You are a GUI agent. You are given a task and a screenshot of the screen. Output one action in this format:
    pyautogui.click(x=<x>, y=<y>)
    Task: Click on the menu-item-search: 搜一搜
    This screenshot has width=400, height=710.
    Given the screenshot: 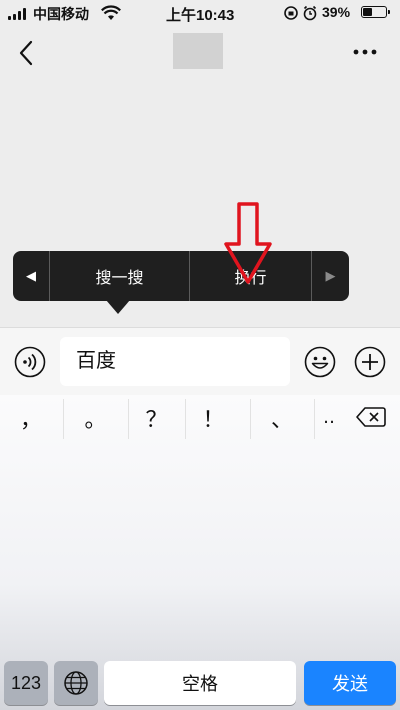 What is the action you would take?
    pyautogui.click(x=119, y=276)
    